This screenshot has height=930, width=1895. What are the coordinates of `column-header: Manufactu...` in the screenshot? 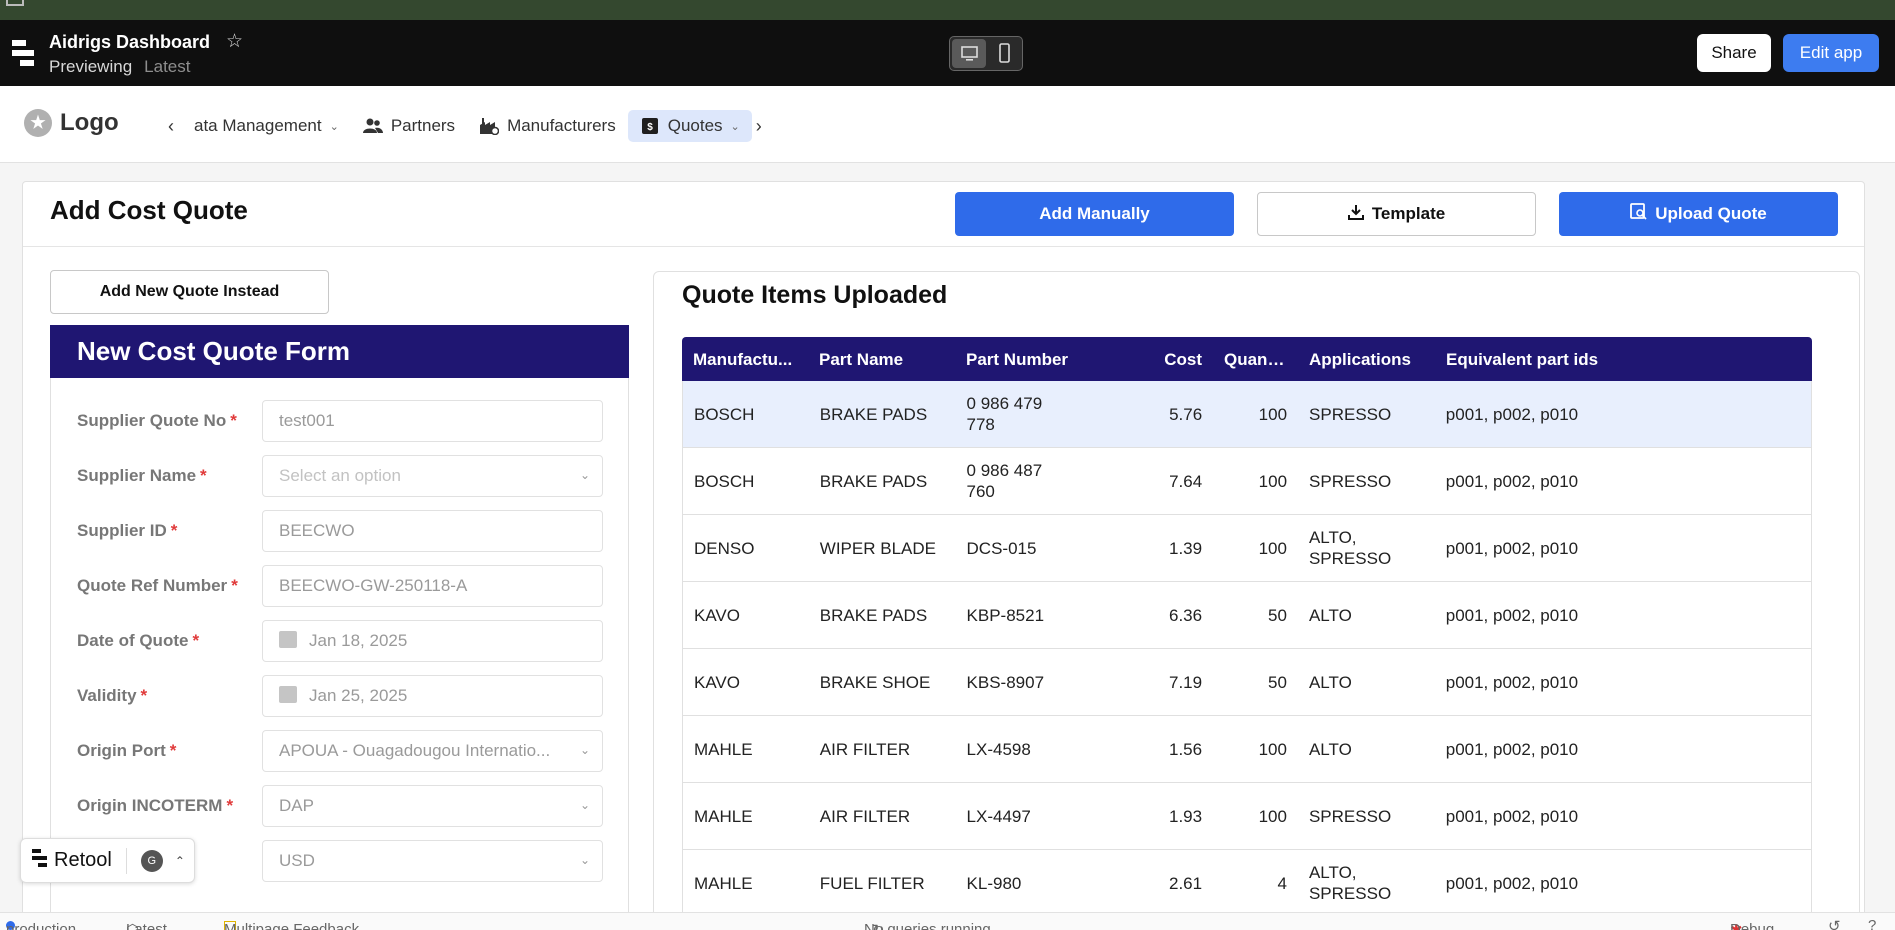 It's located at (745, 359).